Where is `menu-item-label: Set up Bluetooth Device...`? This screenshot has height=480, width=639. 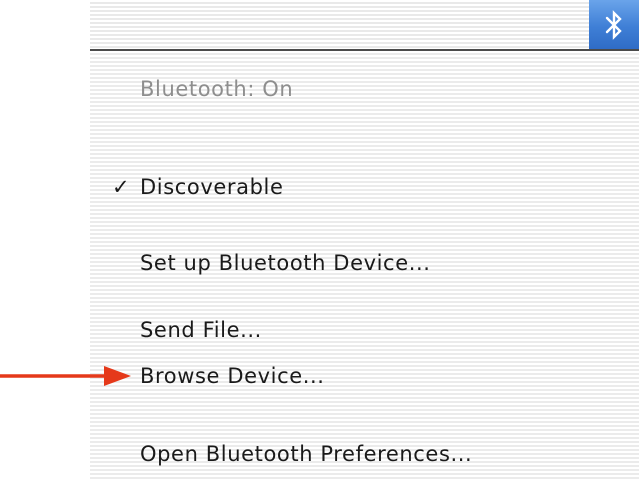 menu-item-label: Set up Bluetooth Device... is located at coordinates (285, 263).